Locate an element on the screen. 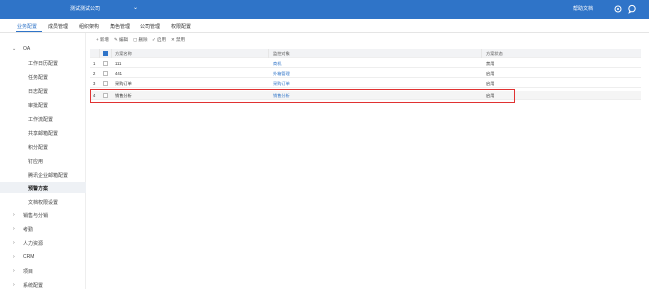 Image resolution: width=649 pixels, height=289 pixels. enable-label: 启用 is located at coordinates (162, 39).